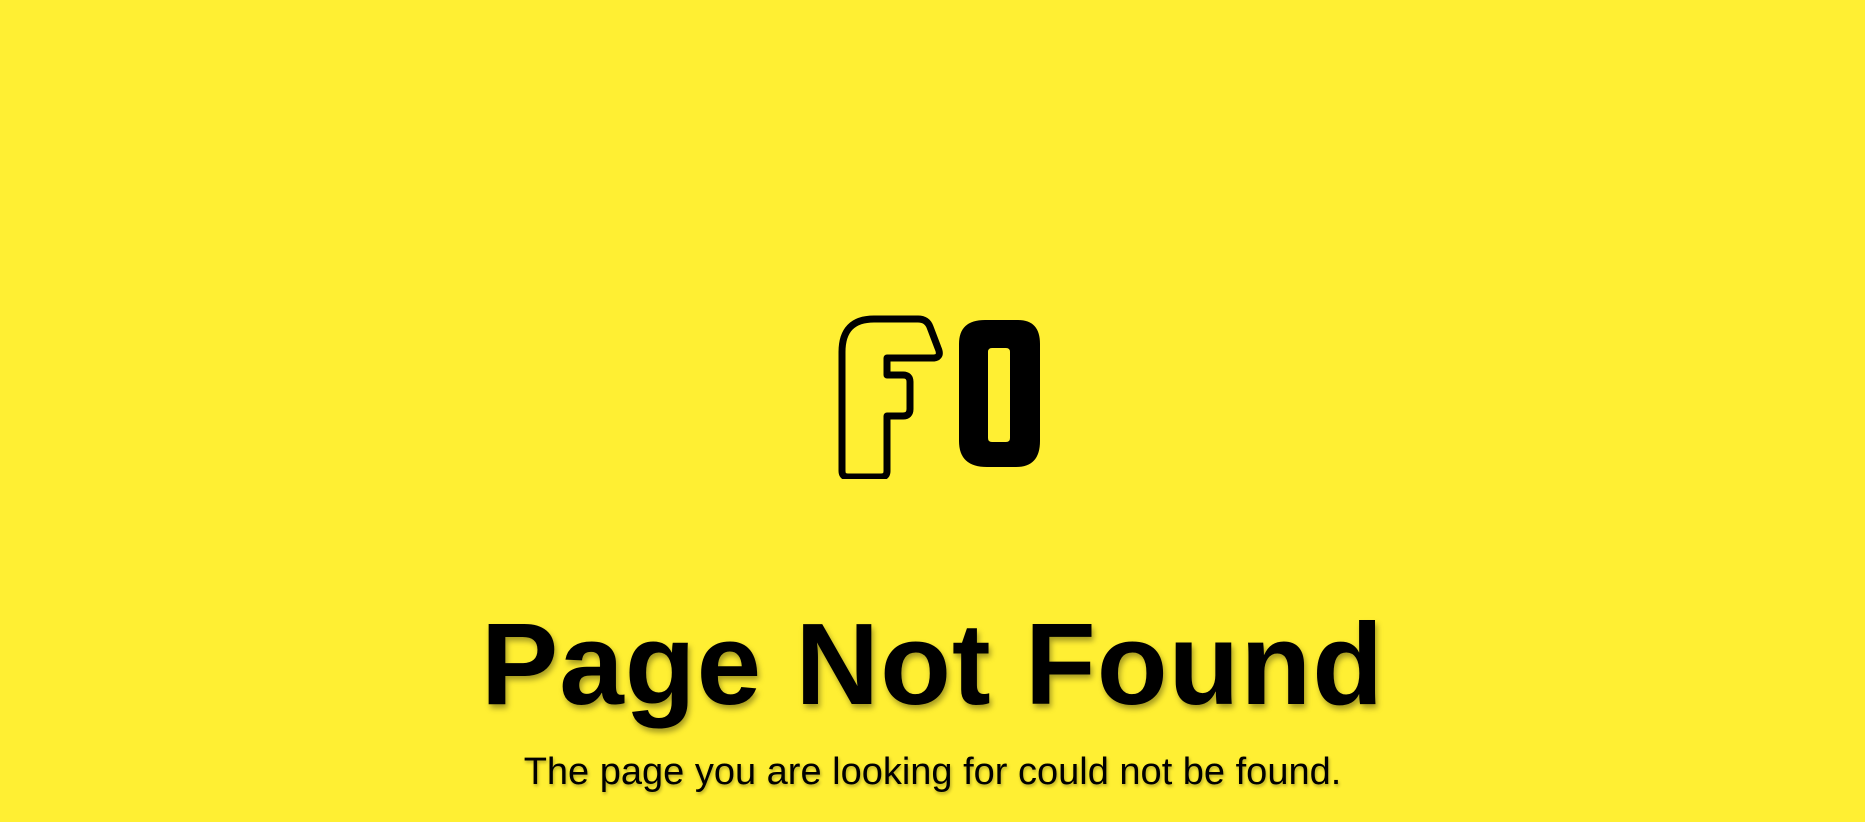 This screenshot has height=822, width=1865. I want to click on letter-o-solid, so click(999, 393).